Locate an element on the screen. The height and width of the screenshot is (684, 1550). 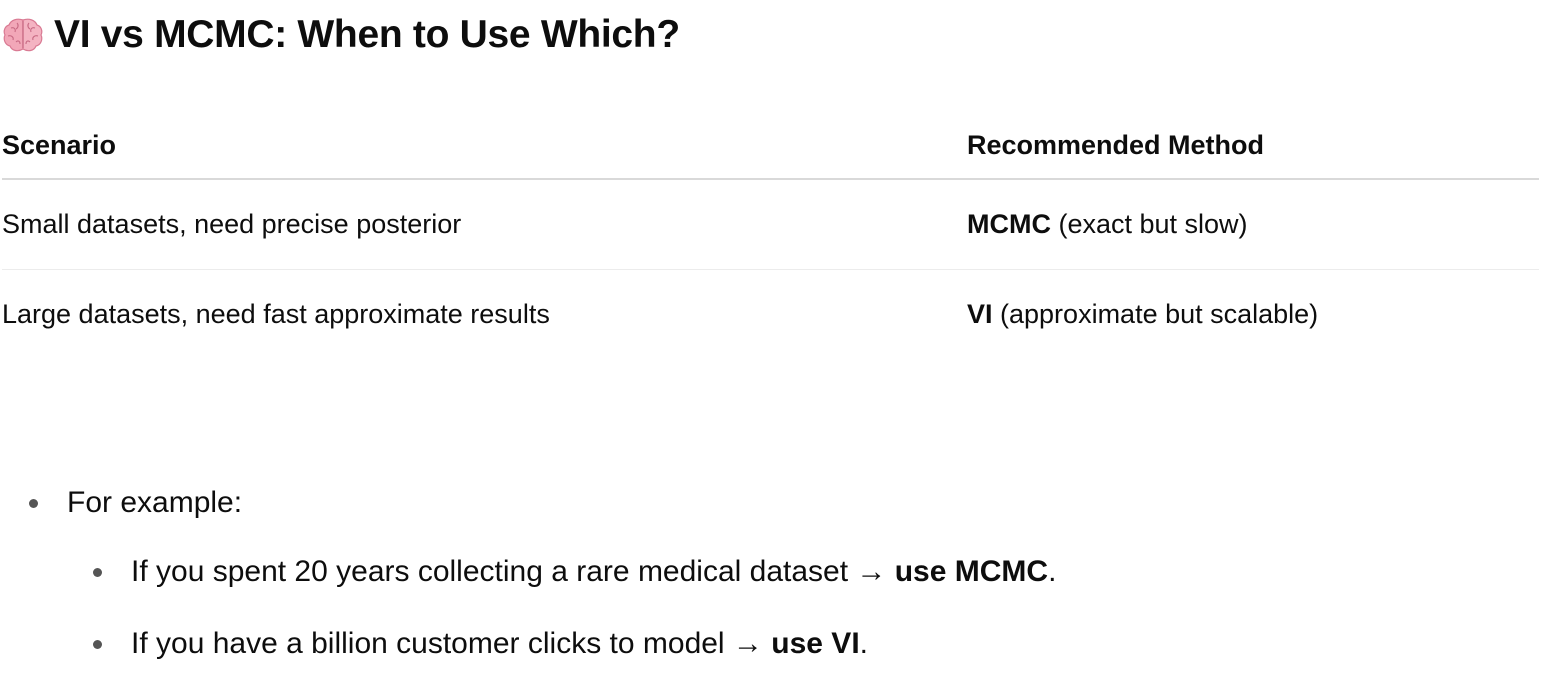
method-cell: MCMC (exact but slow) is located at coordinates (1253, 224).